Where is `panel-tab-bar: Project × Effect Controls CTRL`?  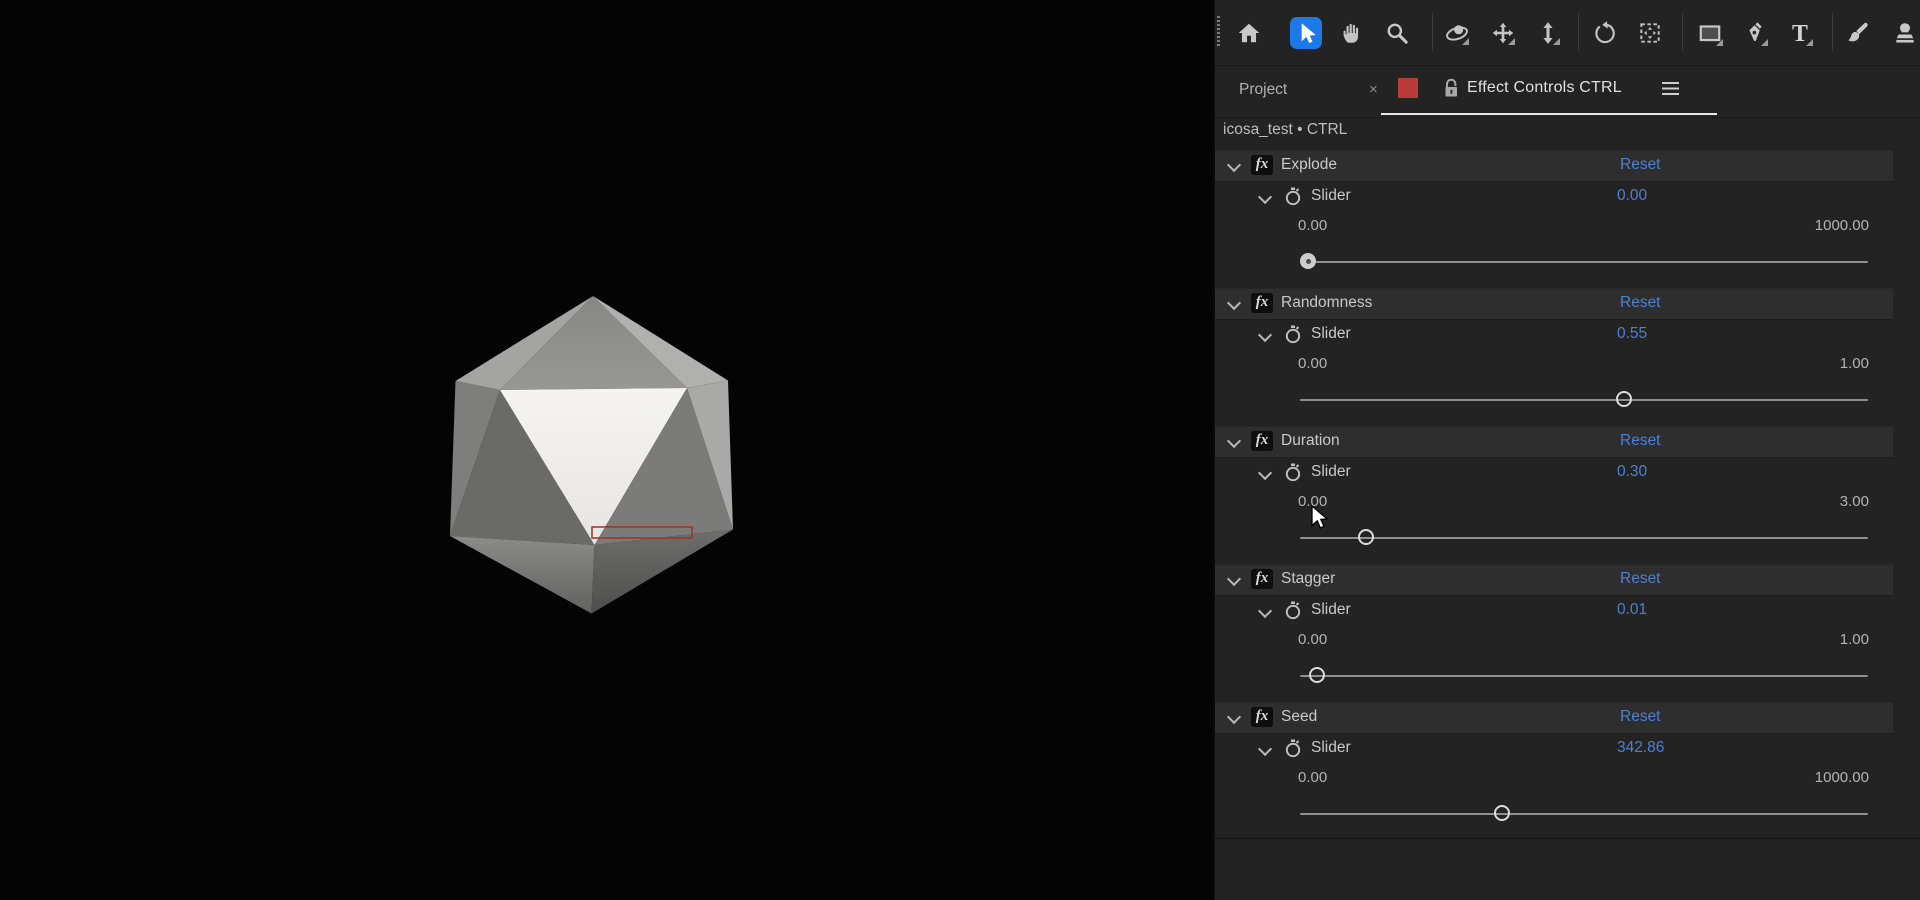 panel-tab-bar: Project × Effect Controls CTRL is located at coordinates (1567, 92).